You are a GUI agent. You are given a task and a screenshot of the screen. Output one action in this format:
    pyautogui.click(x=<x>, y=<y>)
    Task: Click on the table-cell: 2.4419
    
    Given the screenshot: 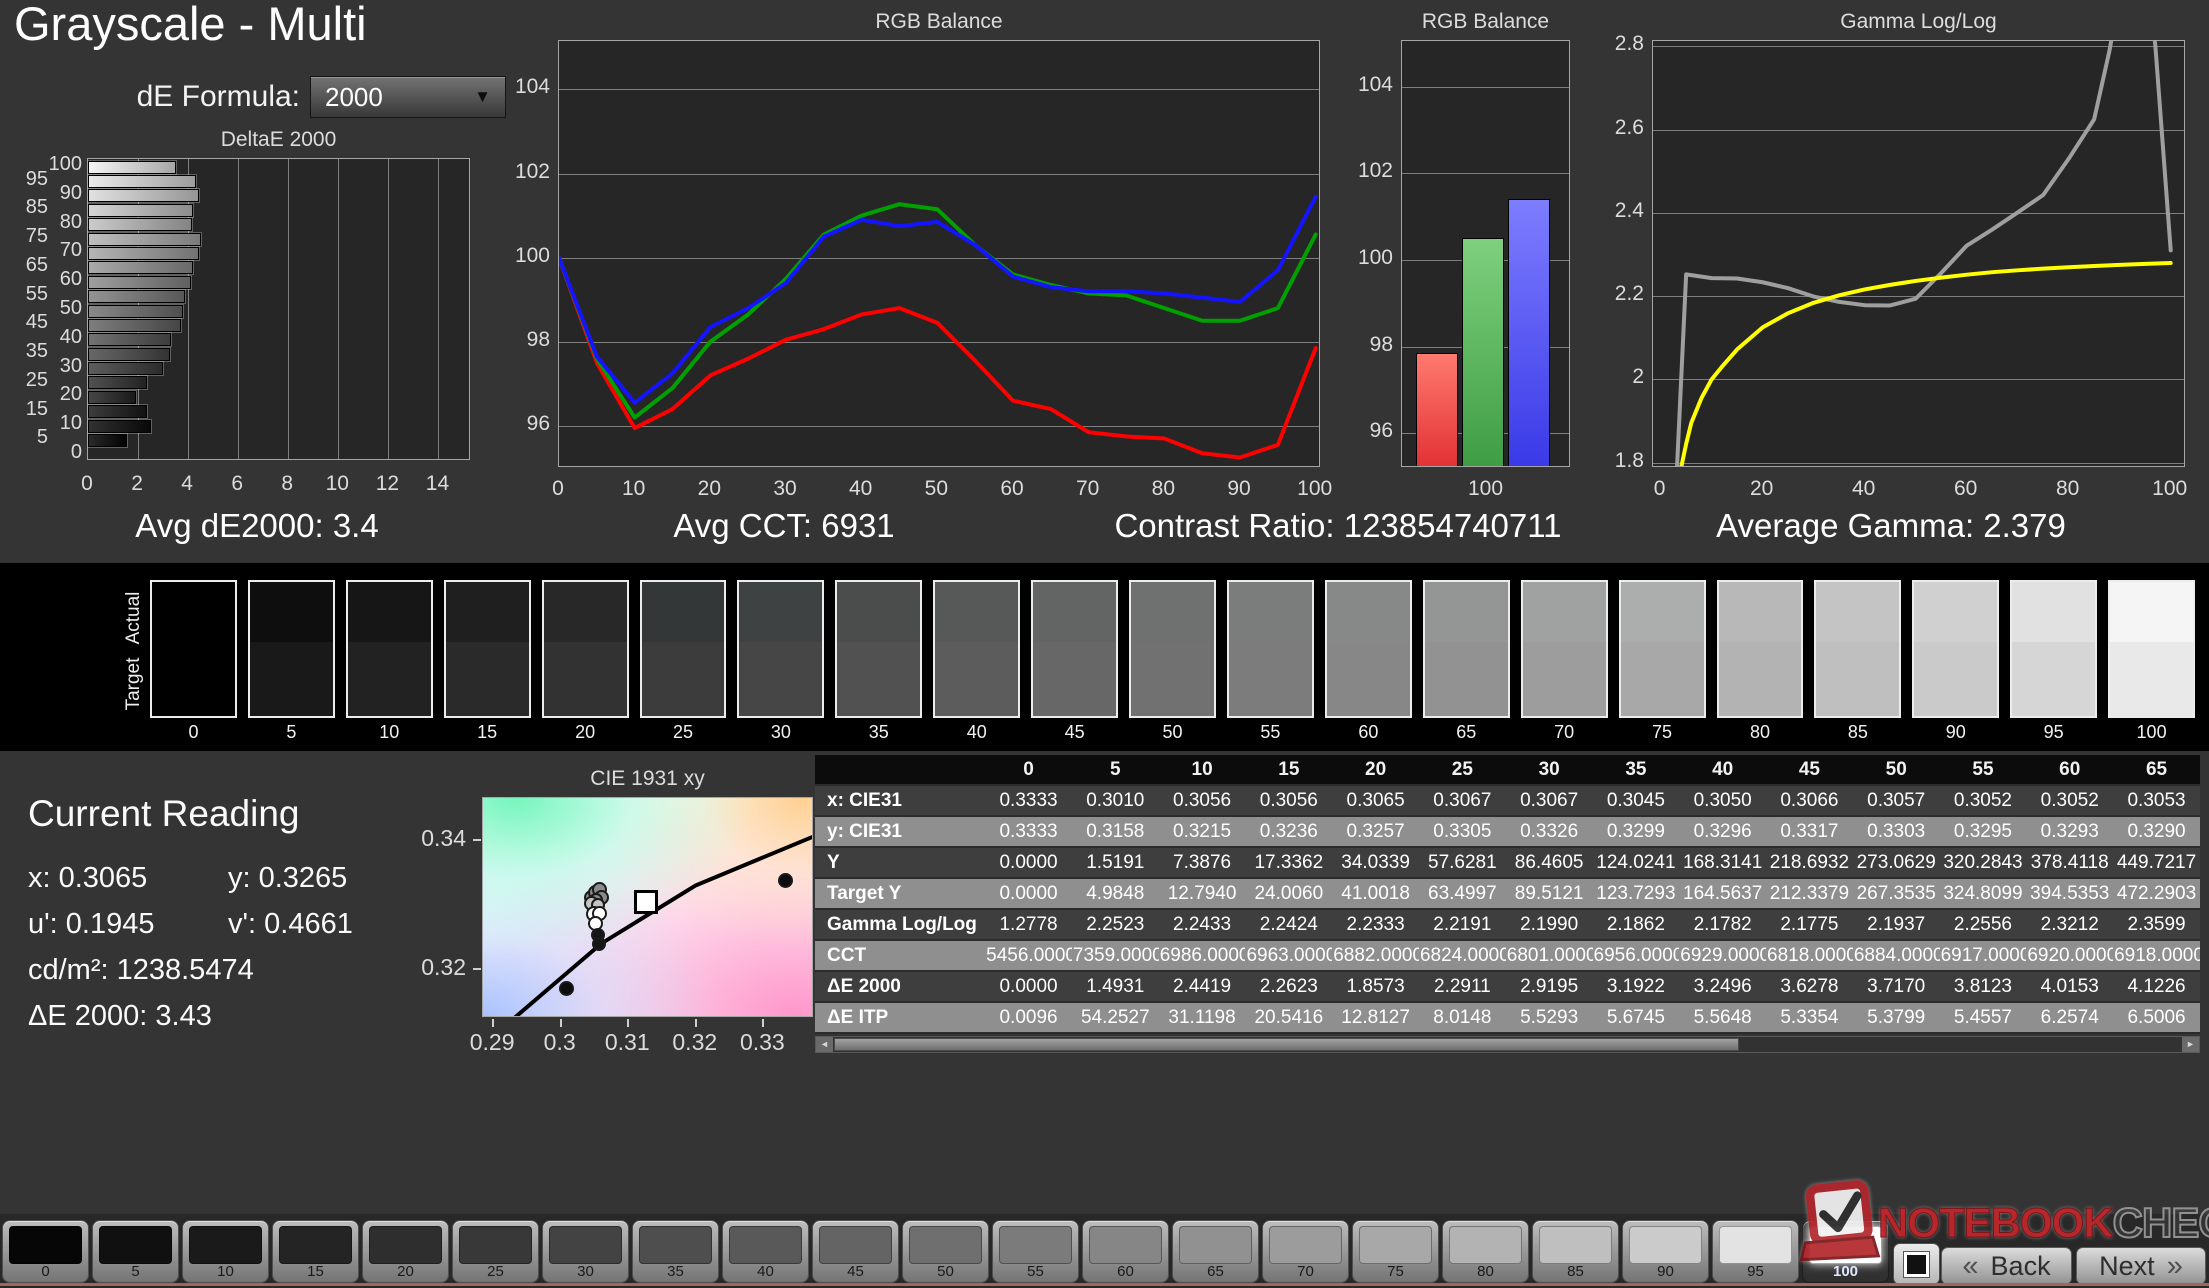 What is the action you would take?
    pyautogui.click(x=1202, y=986)
    